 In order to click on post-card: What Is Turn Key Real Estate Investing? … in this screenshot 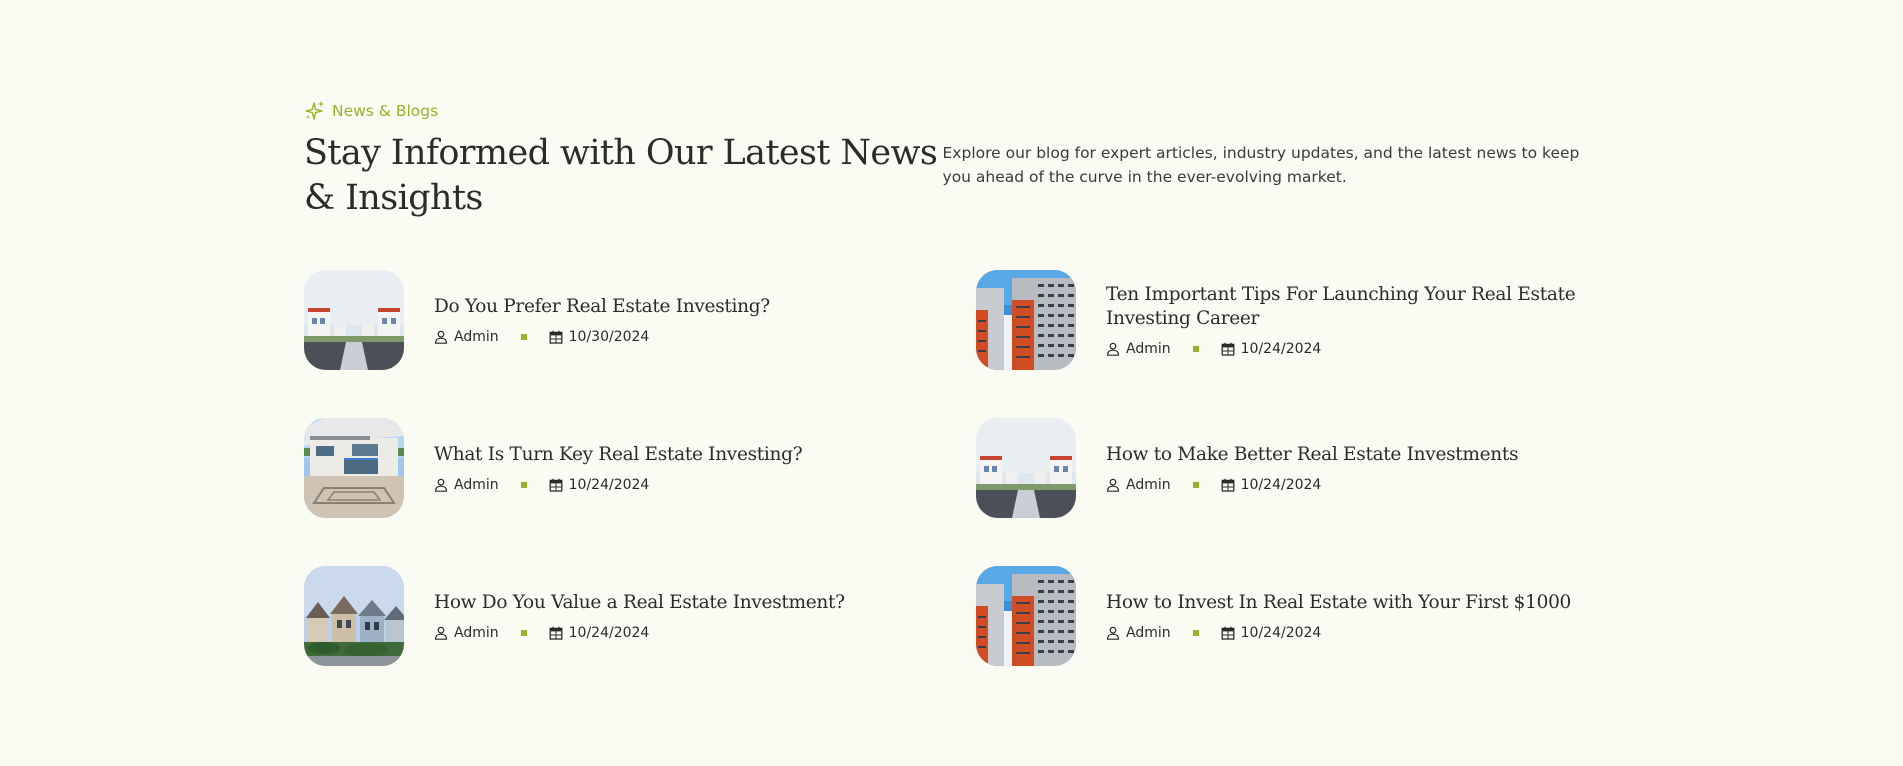, I will do `click(640, 468)`.